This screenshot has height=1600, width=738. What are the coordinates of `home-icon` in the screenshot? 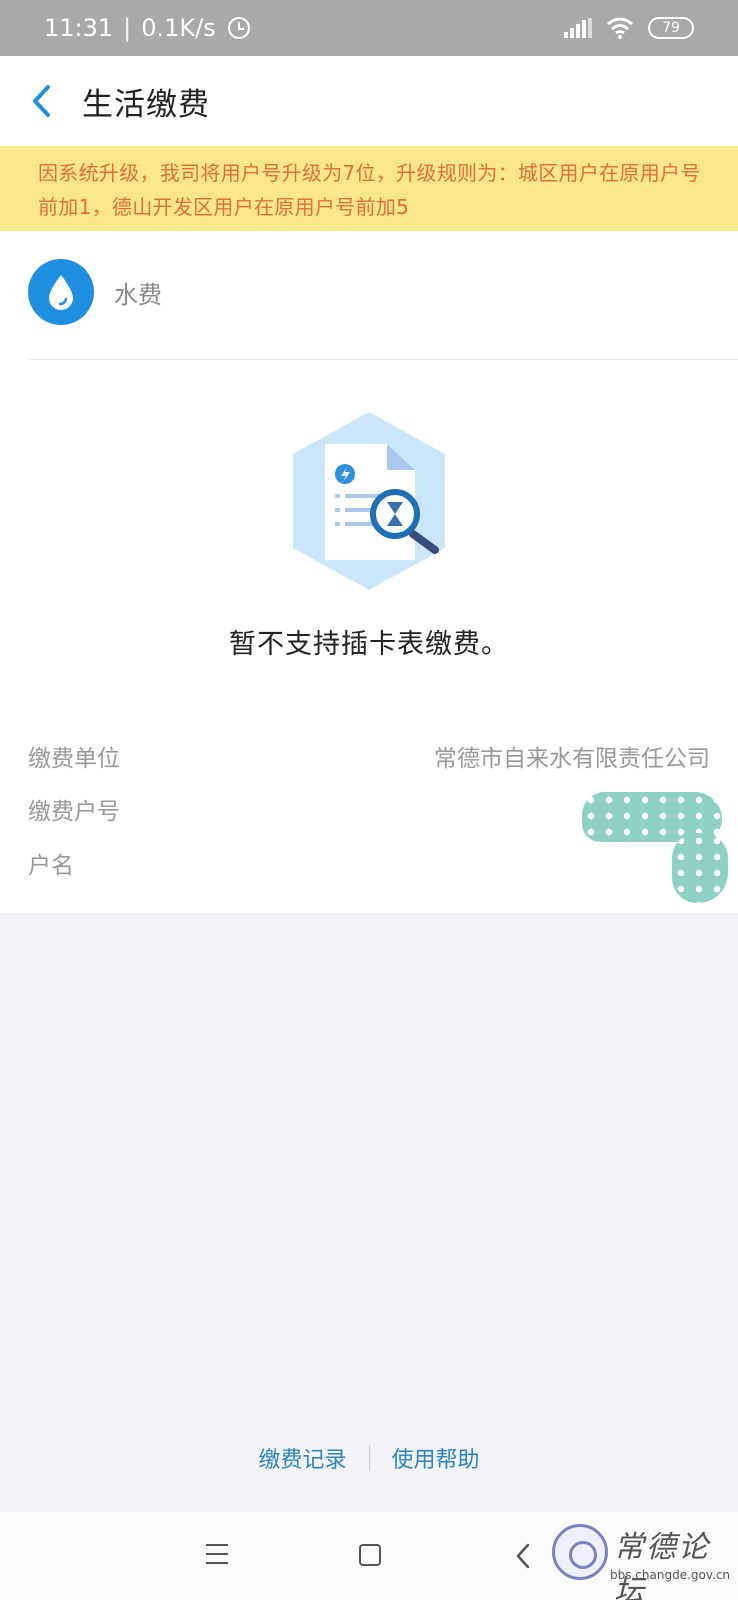 It's located at (370, 1555).